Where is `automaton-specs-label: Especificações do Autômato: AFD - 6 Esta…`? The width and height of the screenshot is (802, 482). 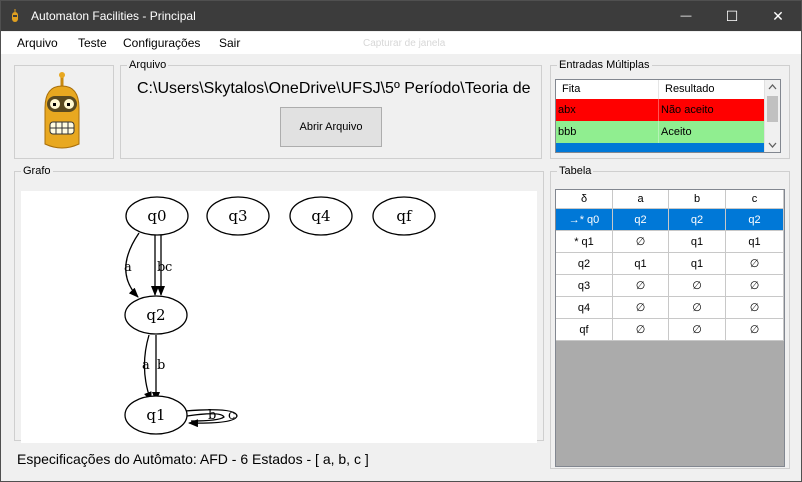
automaton-specs-label: Especificações do Autômato: AFD - 6 Esta… is located at coordinates (193, 459).